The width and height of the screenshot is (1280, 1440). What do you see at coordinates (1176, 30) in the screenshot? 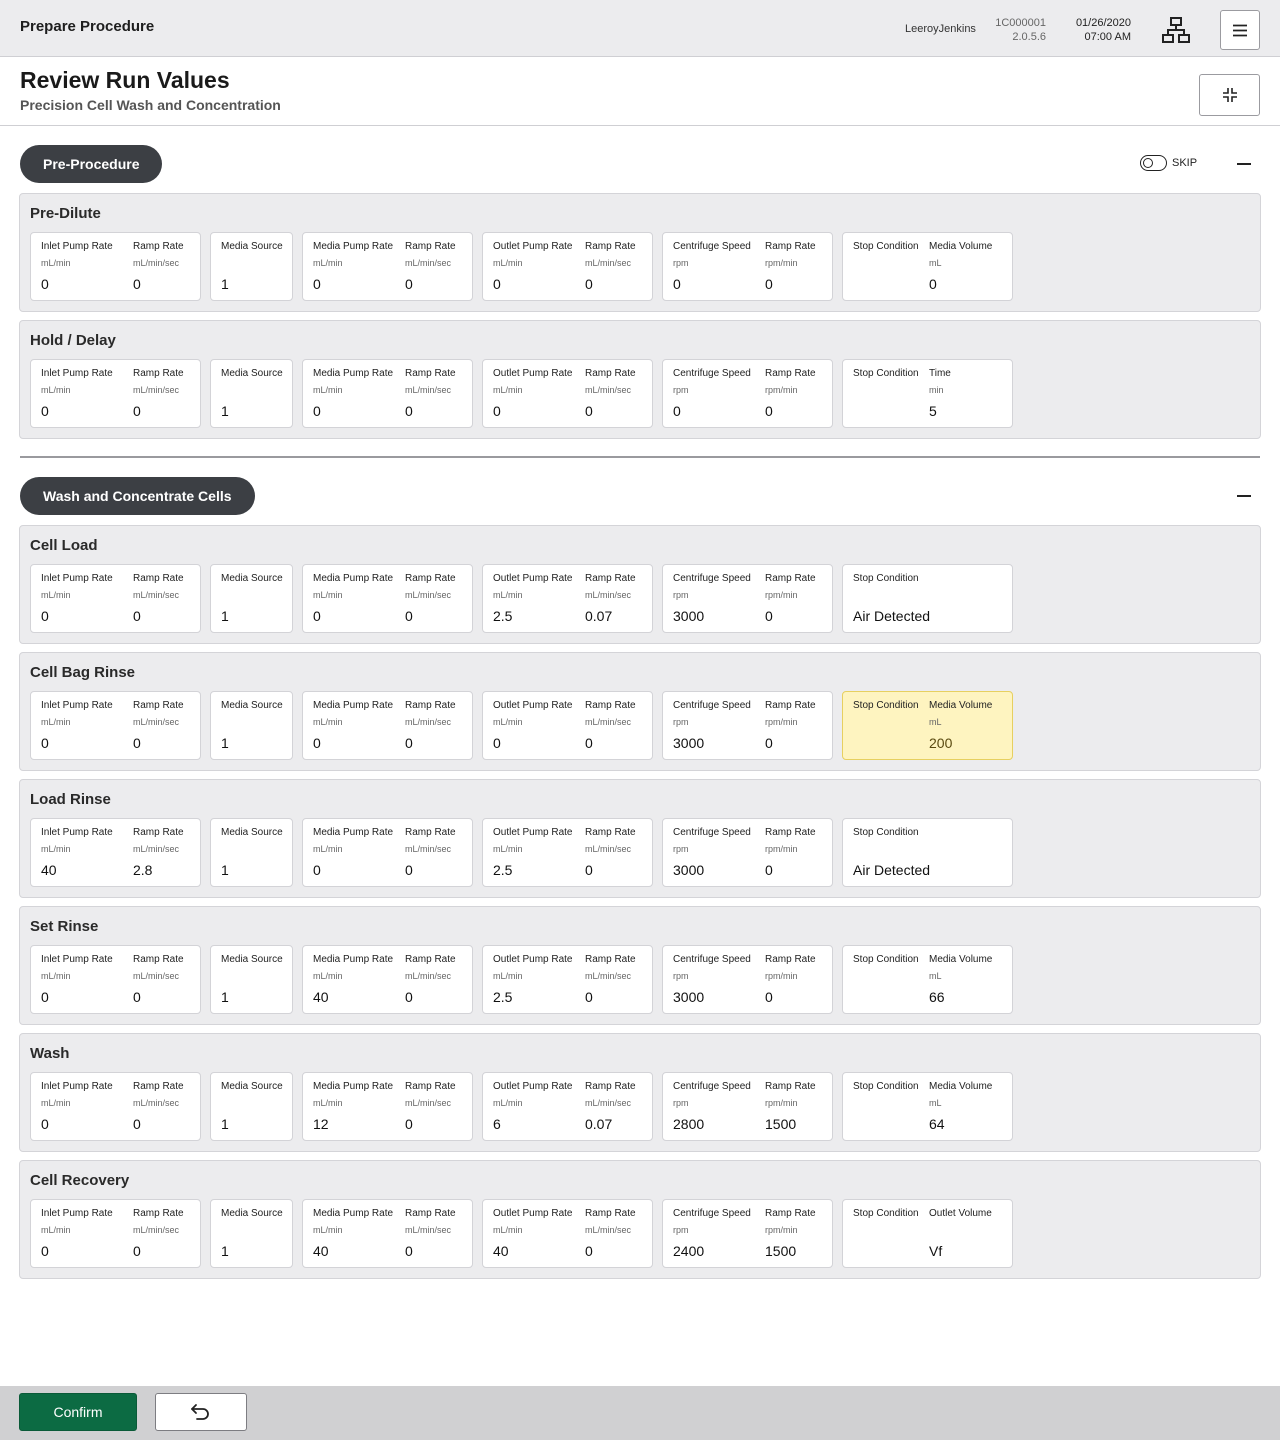
I see `network-icon` at bounding box center [1176, 30].